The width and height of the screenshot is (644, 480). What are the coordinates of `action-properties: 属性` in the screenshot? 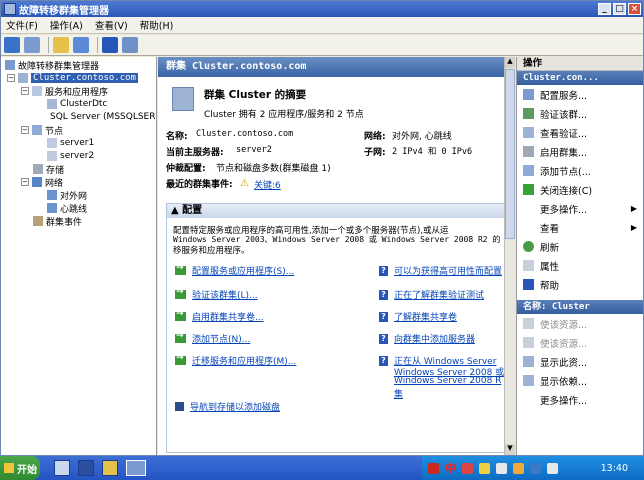 It's located at (580, 265).